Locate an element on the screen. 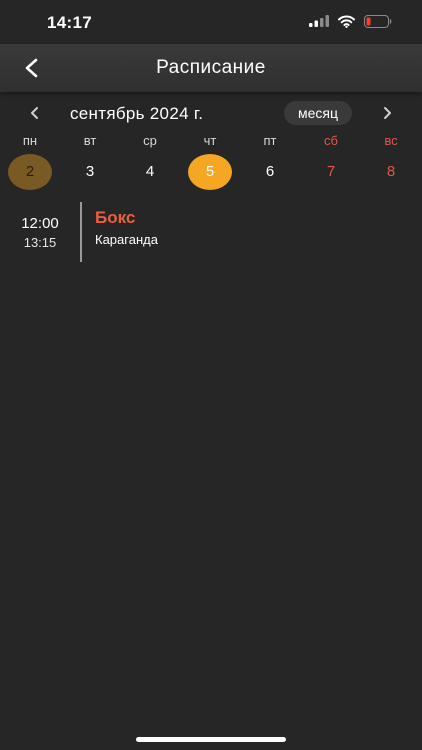 This screenshot has width=422, height=750. page-title: Расписание is located at coordinates (211, 67).